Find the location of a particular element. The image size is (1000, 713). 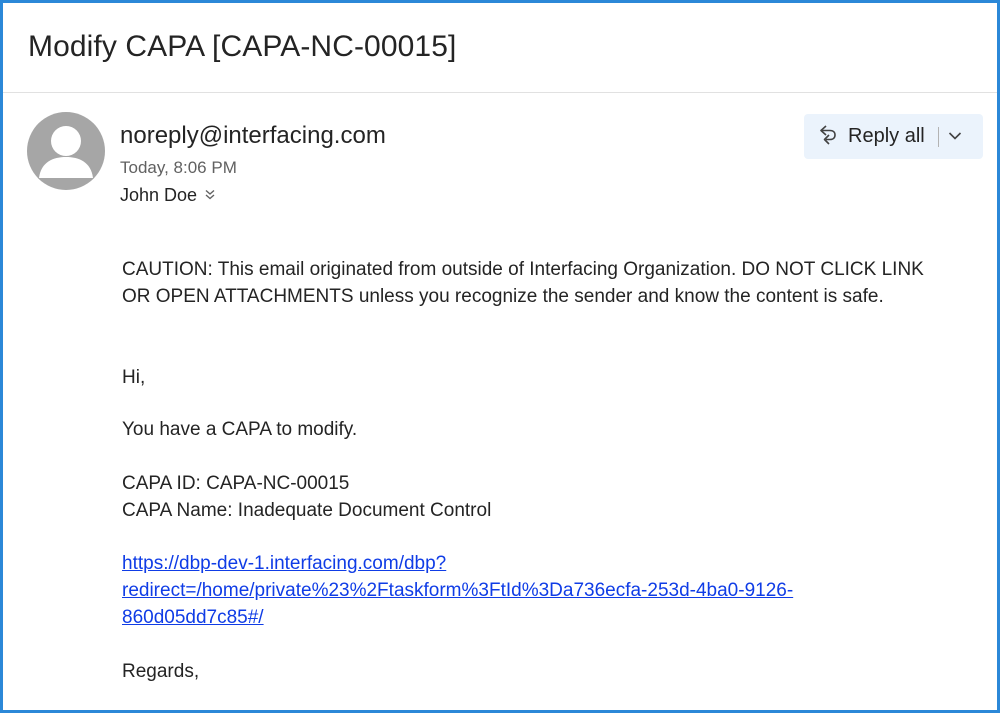

intro-text: You have a CAPA to modify. is located at coordinates (240, 429).